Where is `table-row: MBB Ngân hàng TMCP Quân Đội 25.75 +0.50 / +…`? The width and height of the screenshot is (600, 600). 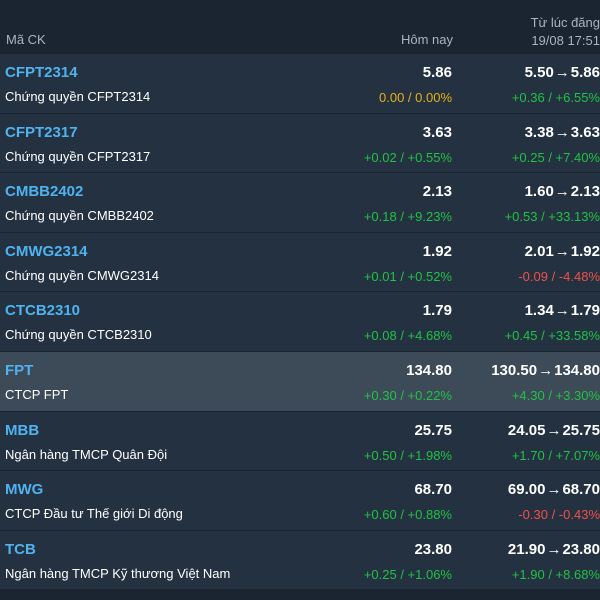 table-row: MBB Ngân hàng TMCP Quân Đội 25.75 +0.50 / +… is located at coordinates (300, 441).